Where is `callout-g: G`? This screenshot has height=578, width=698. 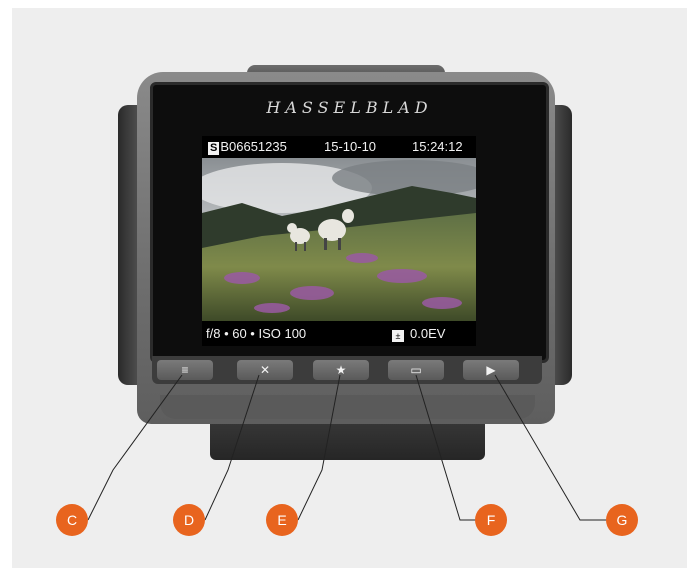 callout-g: G is located at coordinates (622, 520).